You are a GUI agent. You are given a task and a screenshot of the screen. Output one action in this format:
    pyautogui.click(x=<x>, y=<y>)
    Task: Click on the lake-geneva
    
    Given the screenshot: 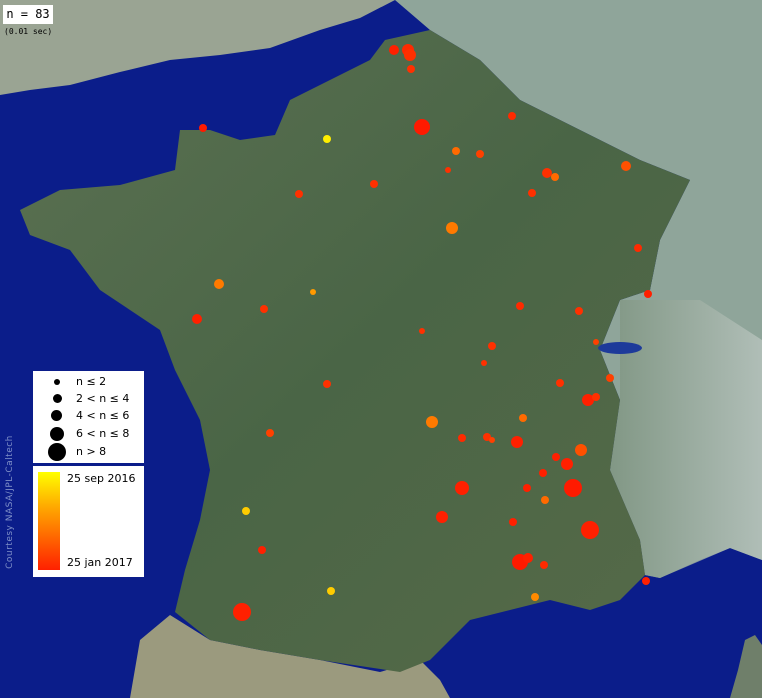 What is the action you would take?
    pyautogui.click(x=620, y=348)
    